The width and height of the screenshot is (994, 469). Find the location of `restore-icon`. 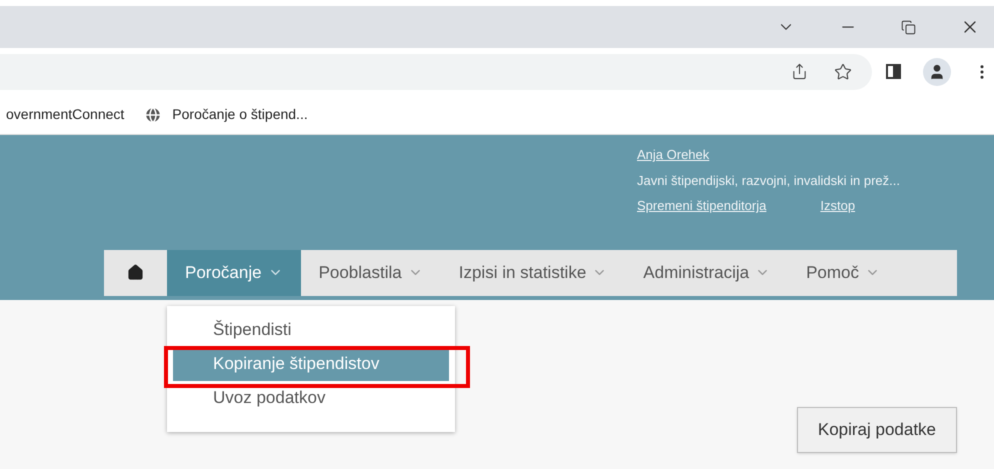

restore-icon is located at coordinates (908, 27).